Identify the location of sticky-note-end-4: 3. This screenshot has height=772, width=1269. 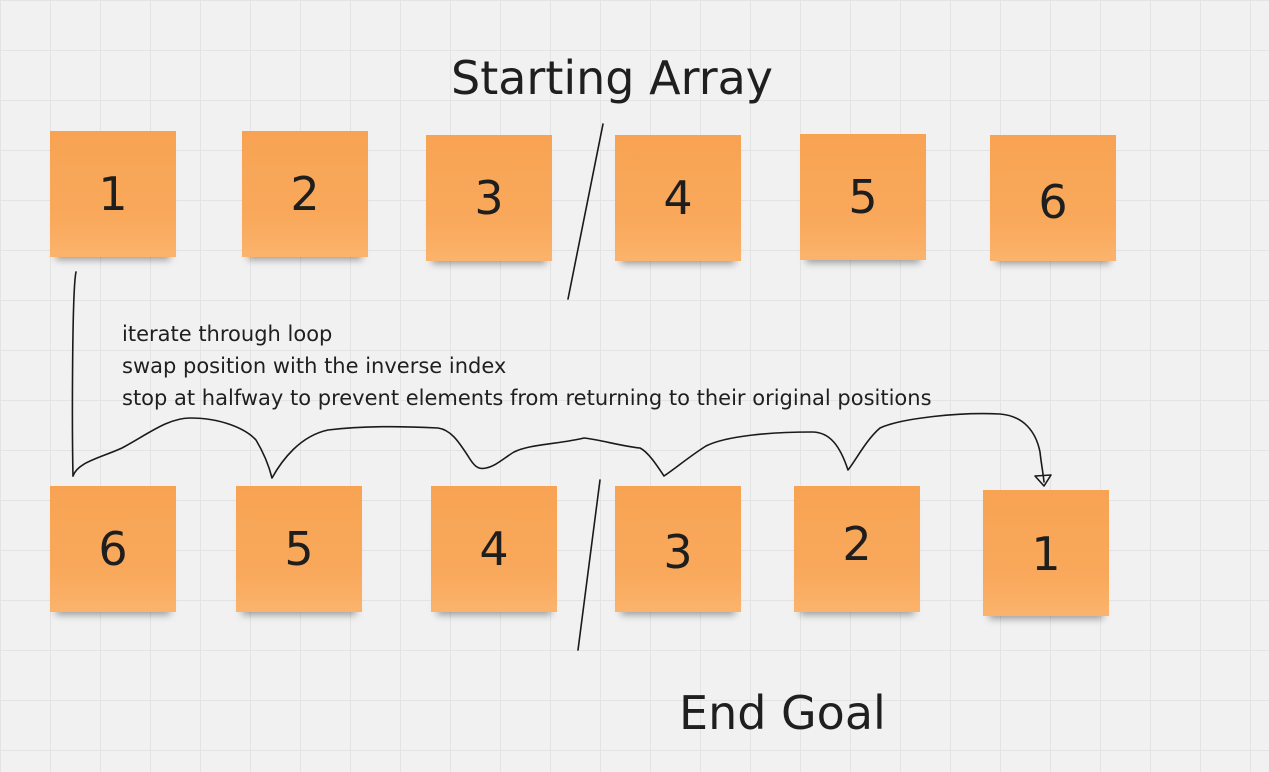
(678, 549).